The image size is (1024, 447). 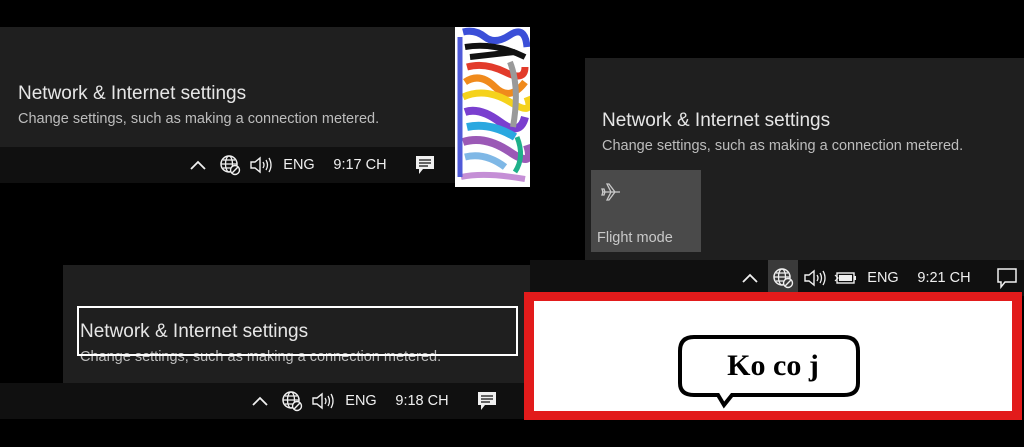 What do you see at coordinates (846, 278) in the screenshot?
I see `battery-charging-icon` at bounding box center [846, 278].